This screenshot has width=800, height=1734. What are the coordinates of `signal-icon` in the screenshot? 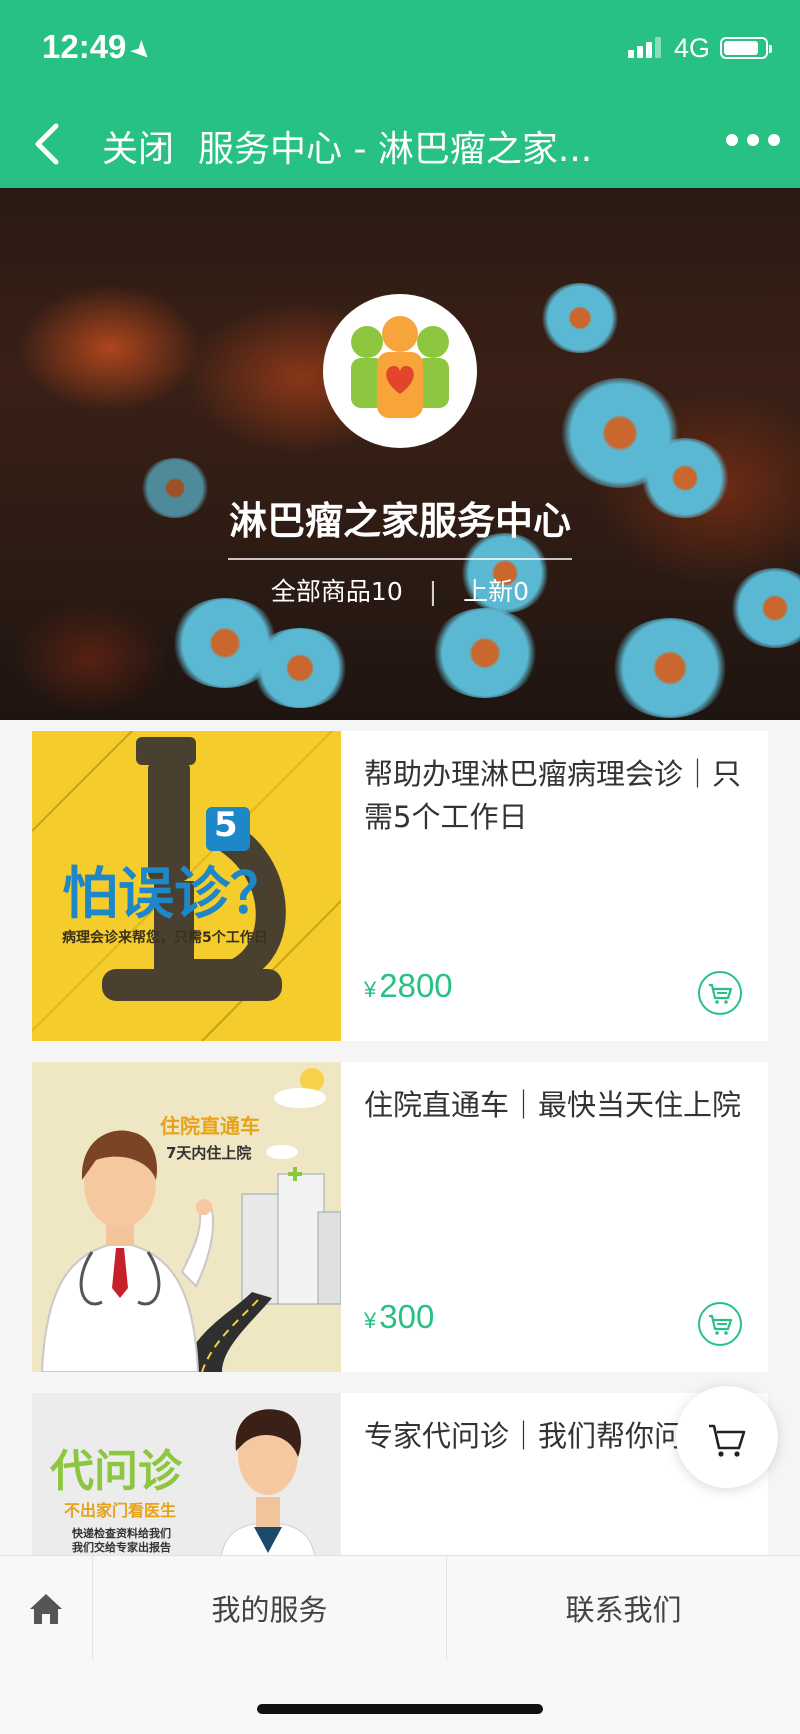 It's located at (644, 47).